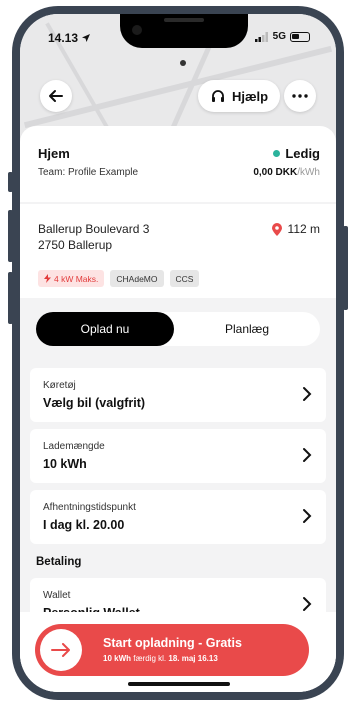 This screenshot has height=705, width=355. Describe the element at coordinates (250, 96) in the screenshot. I see `help-label: Hjælp` at that location.